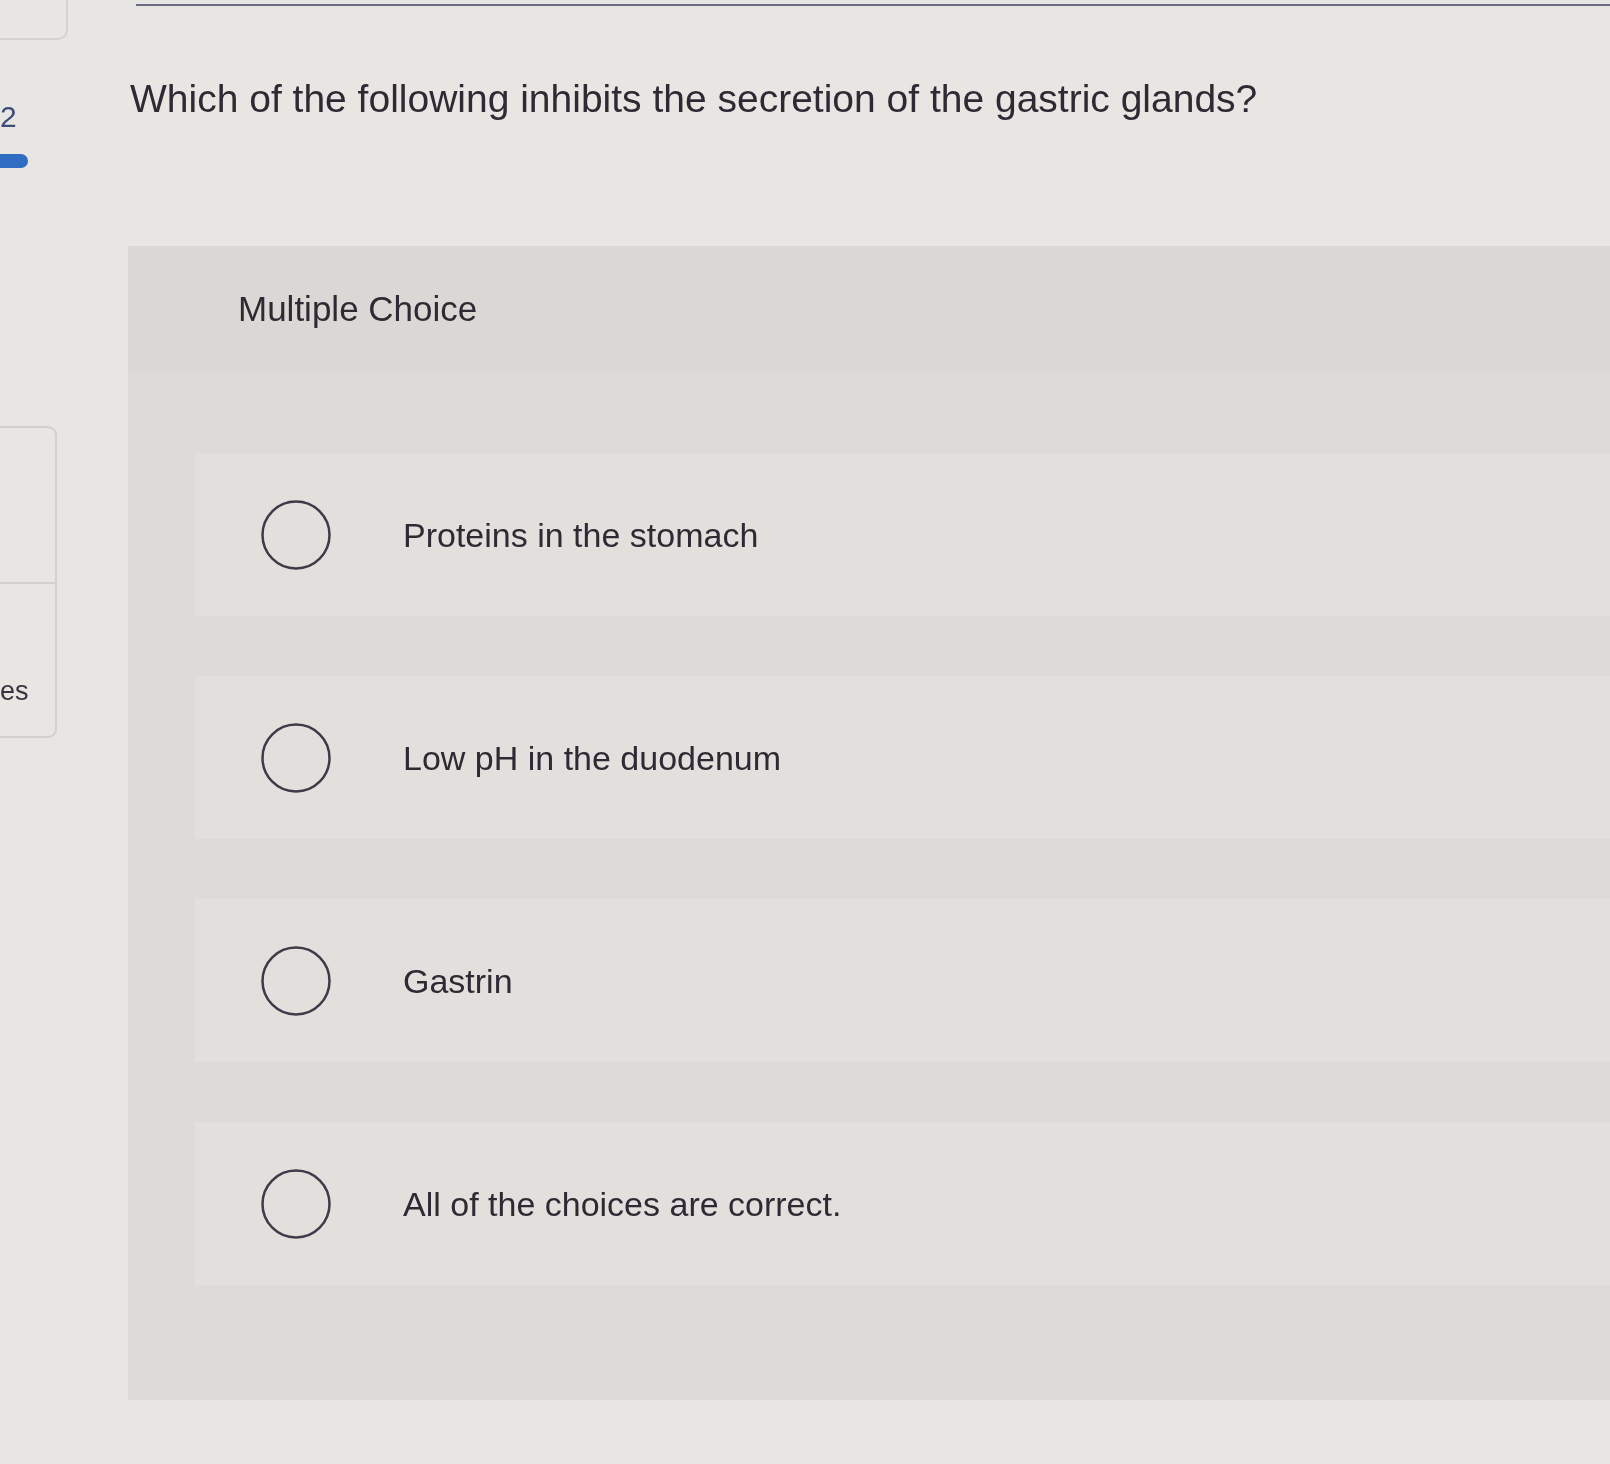  Describe the element at coordinates (358, 308) in the screenshot. I see `question-type-label: Multiple Choice` at that location.